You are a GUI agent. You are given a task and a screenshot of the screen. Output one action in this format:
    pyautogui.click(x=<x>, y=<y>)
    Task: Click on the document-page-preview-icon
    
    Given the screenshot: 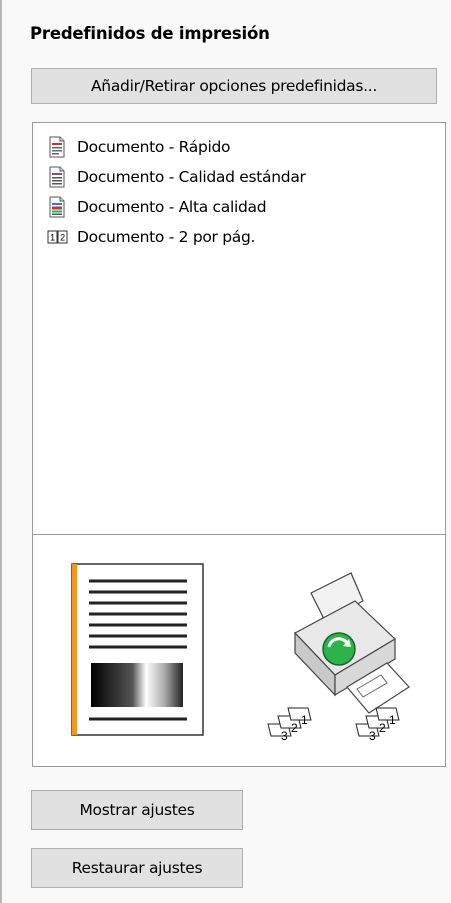 What is the action you would take?
    pyautogui.click(x=137, y=649)
    